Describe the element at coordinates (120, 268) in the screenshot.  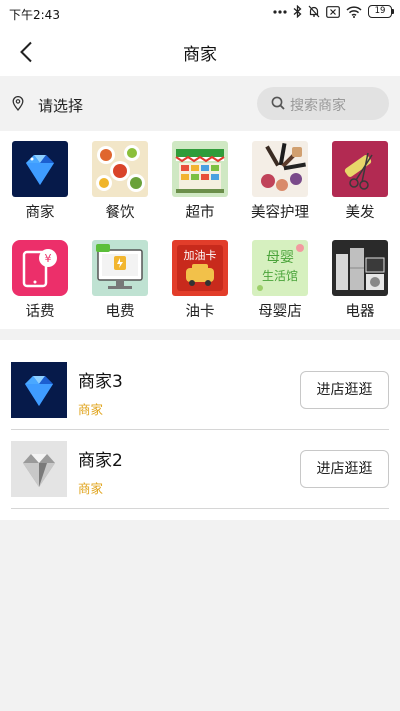
I see `electric-bill-icon` at that location.